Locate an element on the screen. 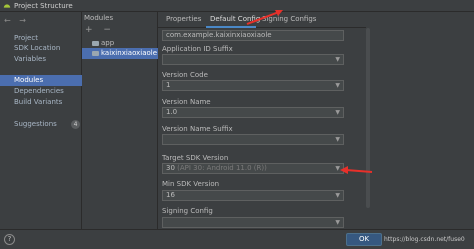 This screenshot has height=249, width=474. application-id-suffix-label: Application ID Suffix is located at coordinates (197, 49).